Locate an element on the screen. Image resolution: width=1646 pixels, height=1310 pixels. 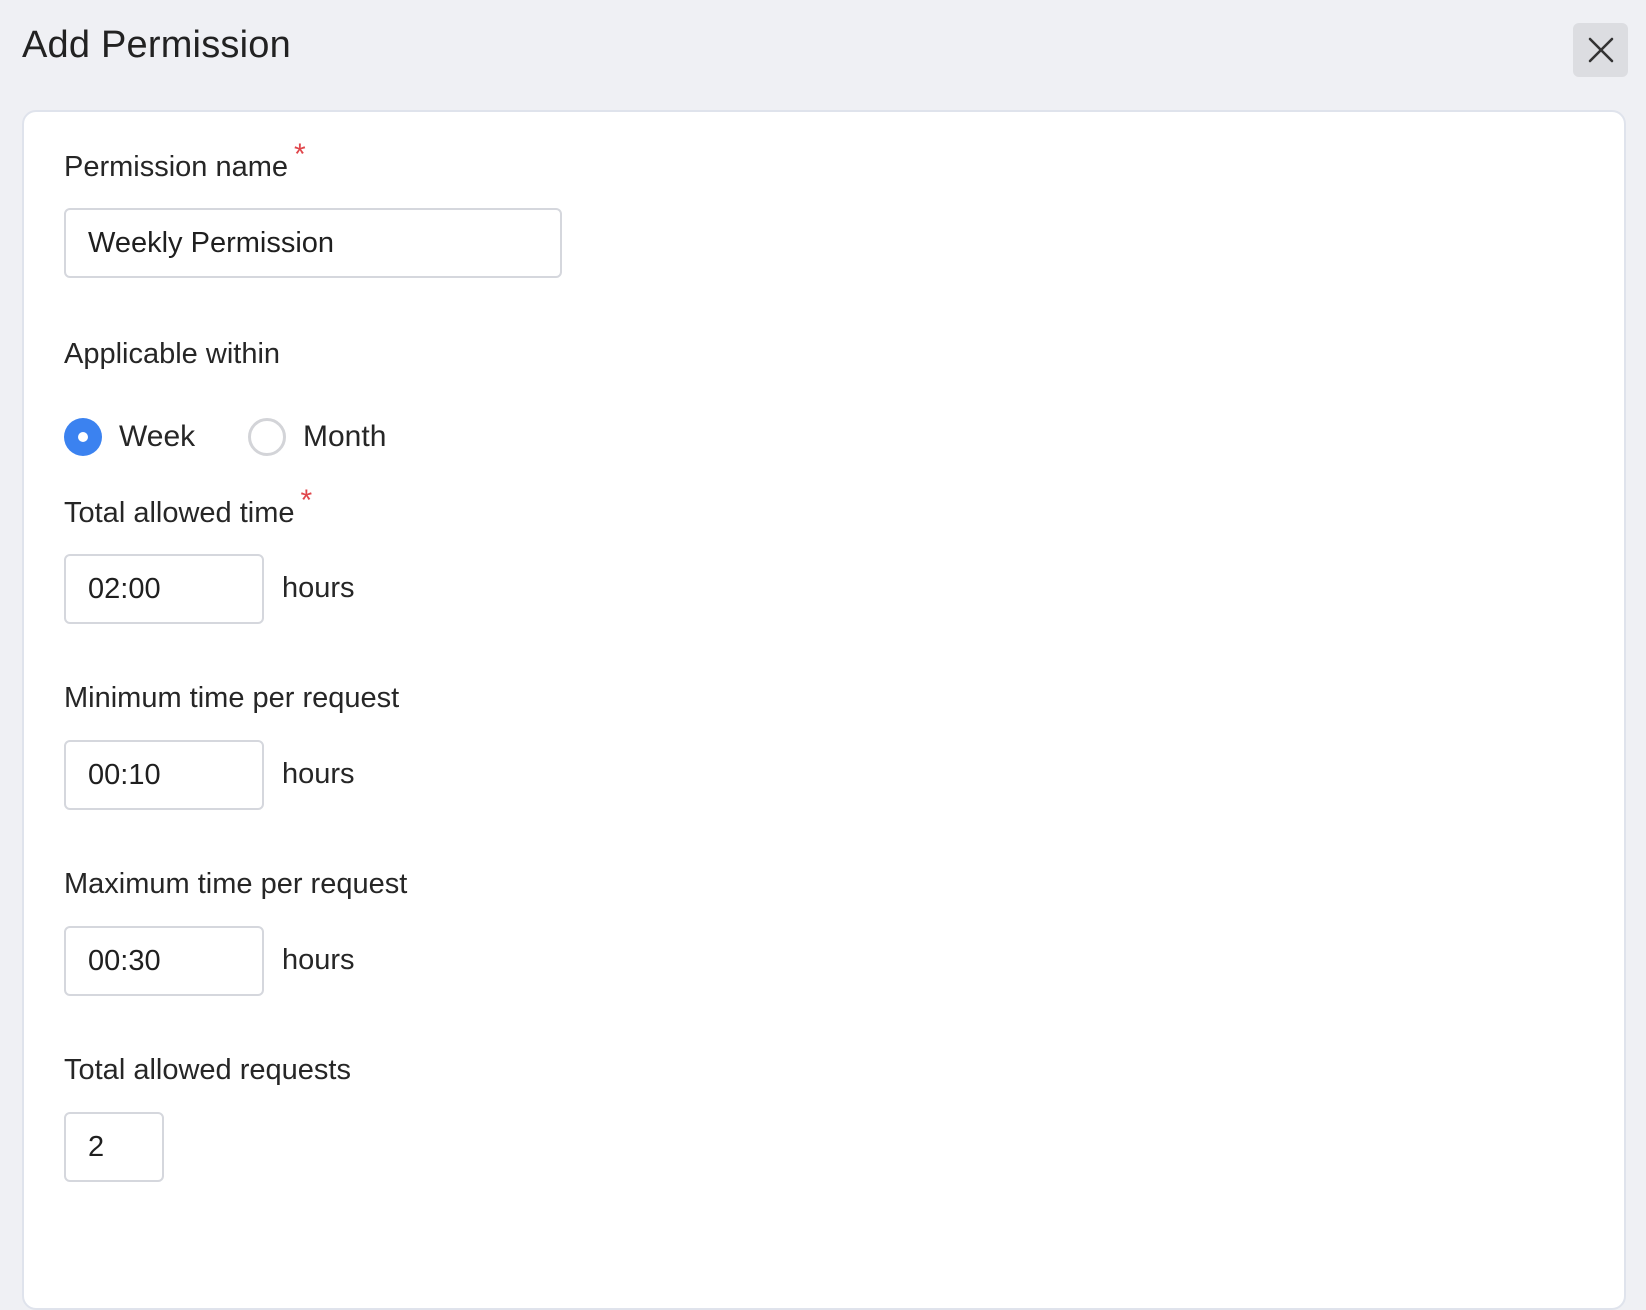
radio-unchecked-icon is located at coordinates (267, 437).